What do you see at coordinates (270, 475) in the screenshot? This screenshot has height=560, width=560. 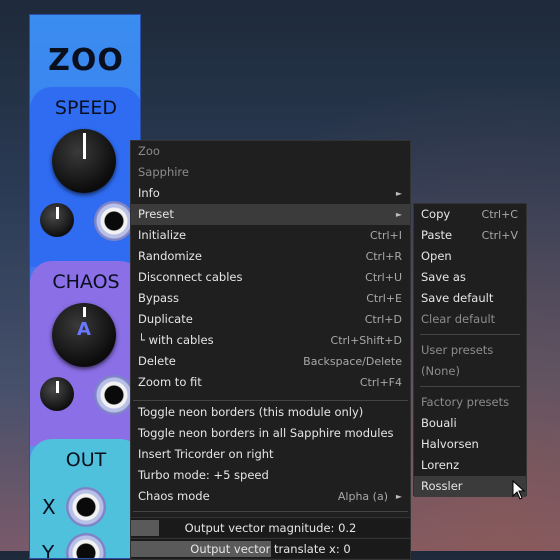 I see `menu-item-turbo-mode: Turbo mode: +5 speed` at bounding box center [270, 475].